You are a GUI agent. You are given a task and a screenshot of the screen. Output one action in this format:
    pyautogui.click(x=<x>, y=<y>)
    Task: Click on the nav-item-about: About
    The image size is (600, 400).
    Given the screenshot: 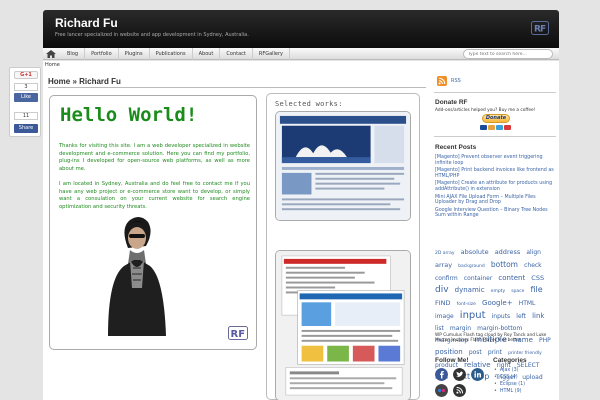 What is the action you would take?
    pyautogui.click(x=207, y=54)
    